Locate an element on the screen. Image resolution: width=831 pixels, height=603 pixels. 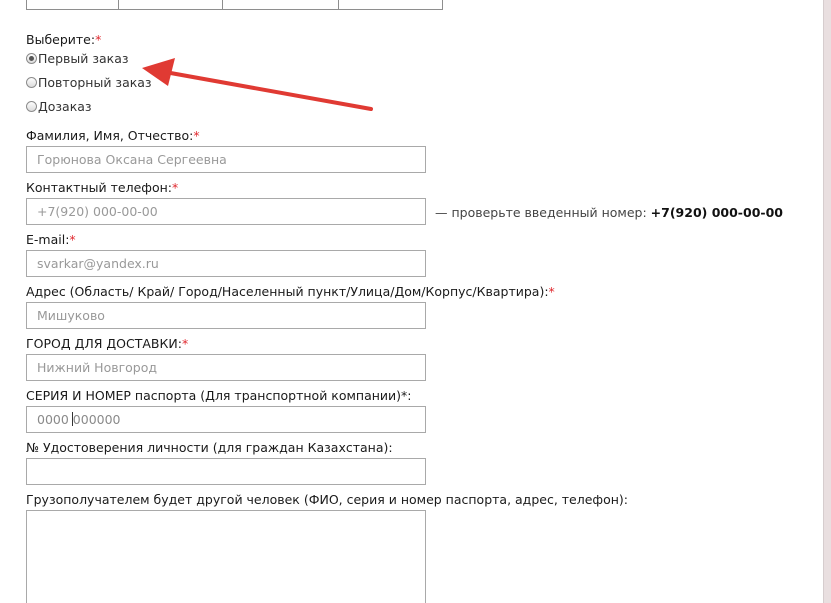
phone-label-text: Контактный телефон: is located at coordinates (99, 187).